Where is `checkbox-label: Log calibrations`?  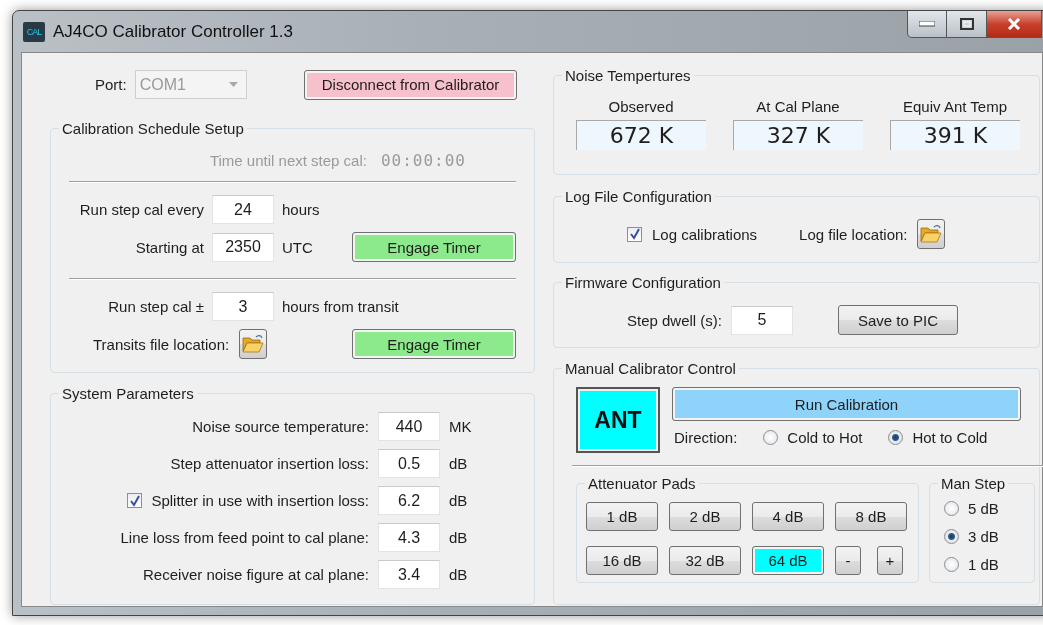
checkbox-label: Log calibrations is located at coordinates (705, 234).